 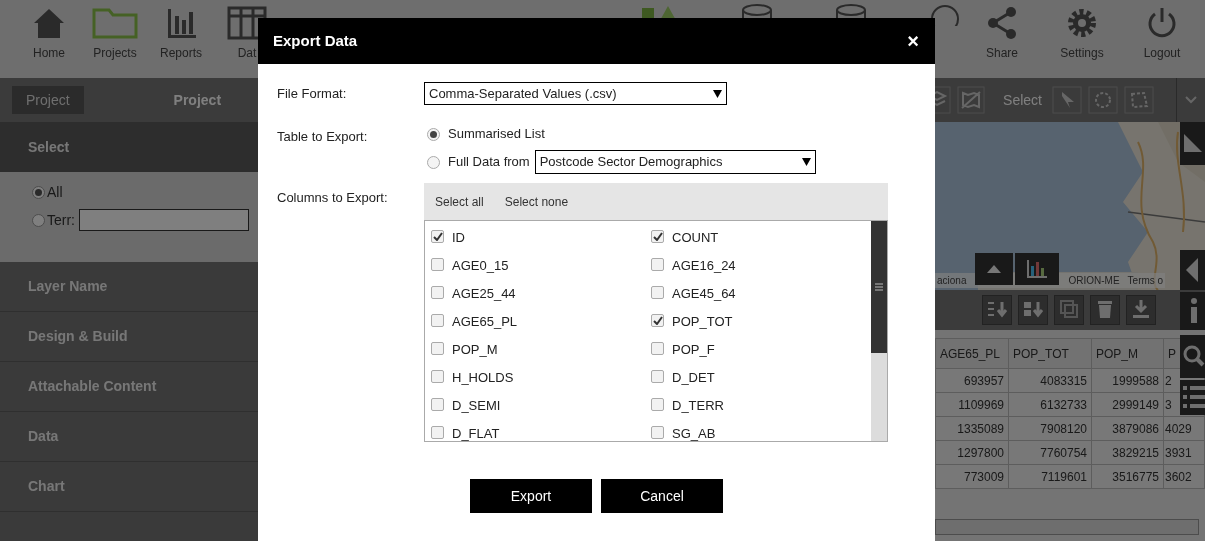 What do you see at coordinates (698, 406) in the screenshot?
I see `checkbox-label: D_TERR` at bounding box center [698, 406].